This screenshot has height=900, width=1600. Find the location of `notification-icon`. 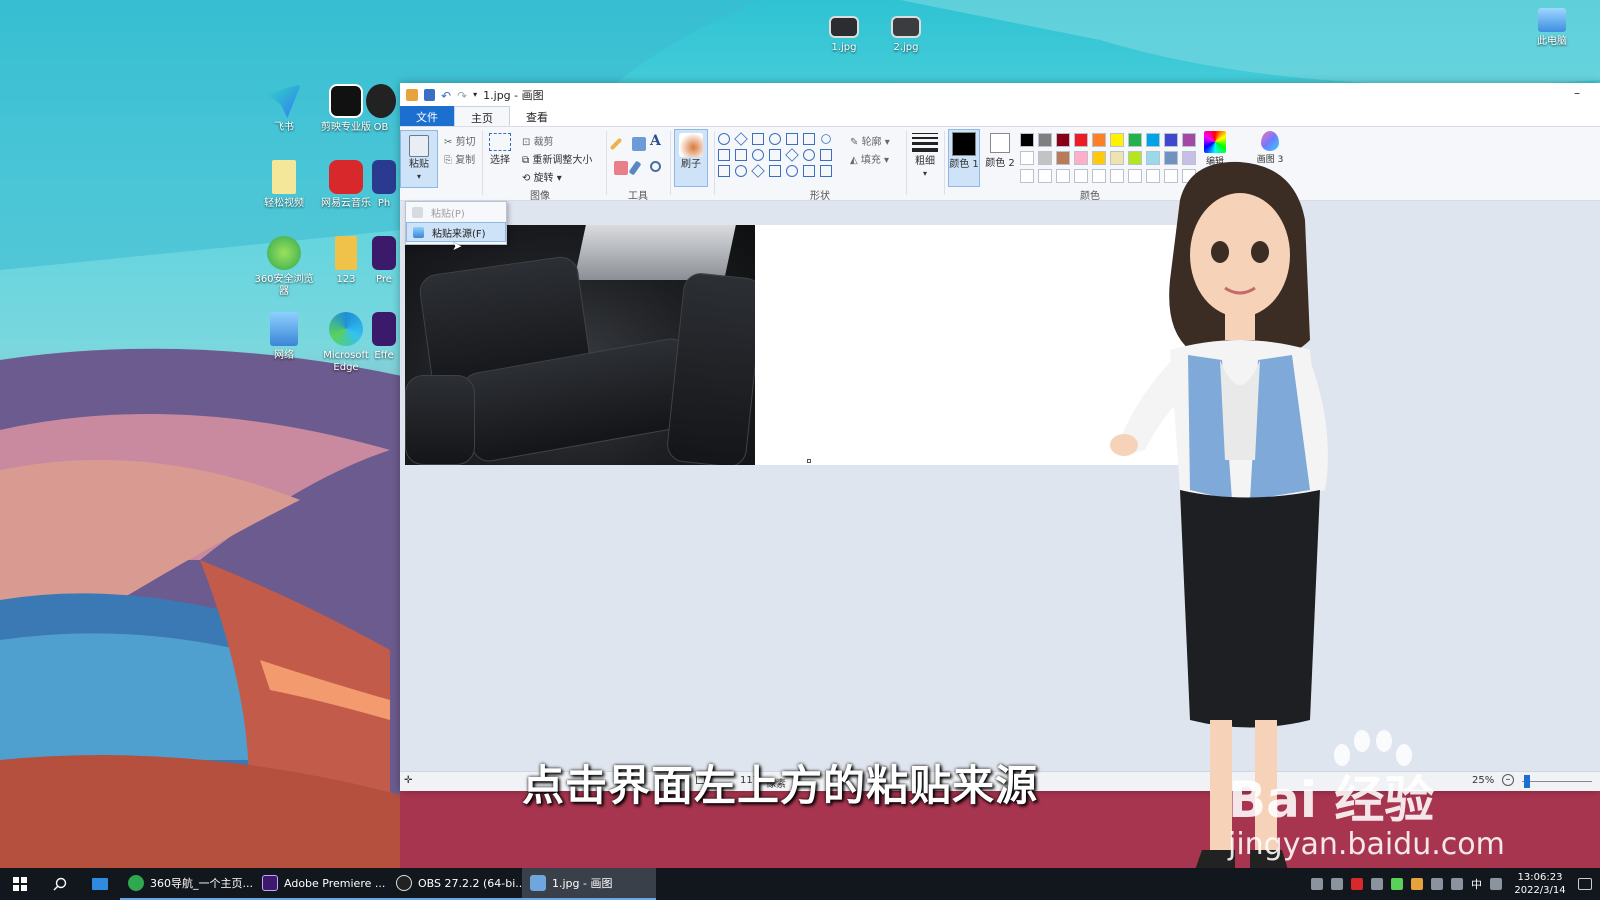

notification-icon is located at coordinates (1585, 884).